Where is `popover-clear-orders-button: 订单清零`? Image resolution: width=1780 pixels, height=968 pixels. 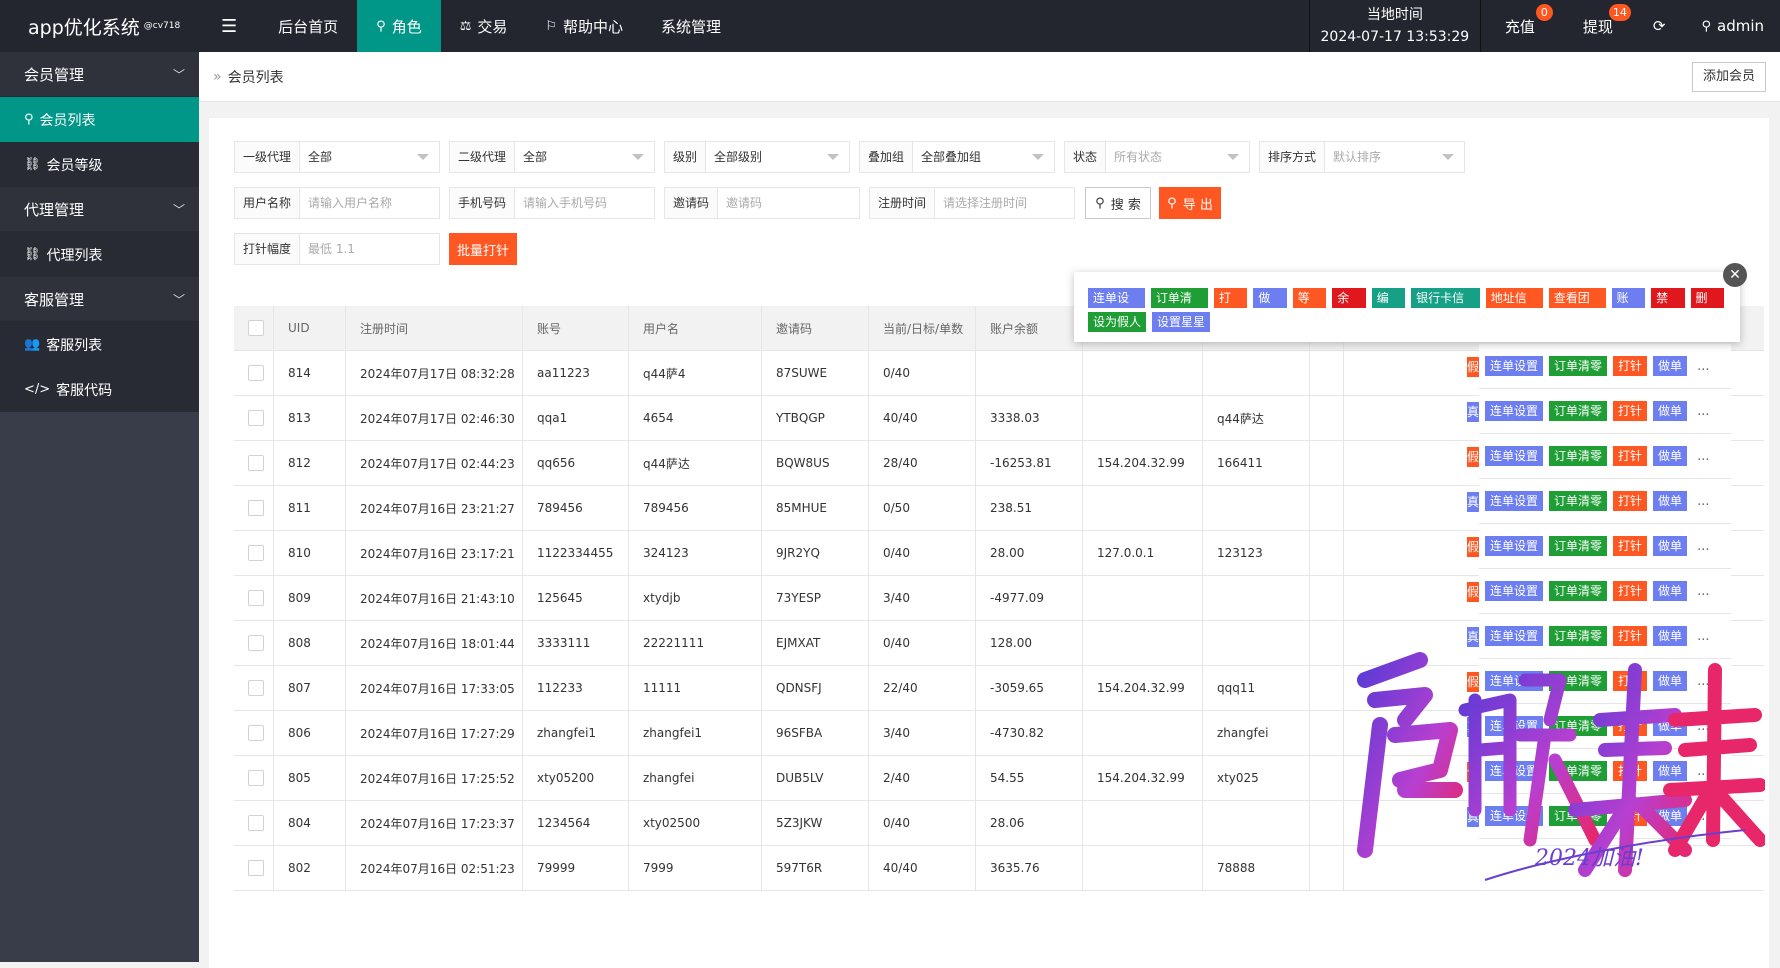 popover-clear-orders-button: 订单清零 is located at coordinates (1179, 306).